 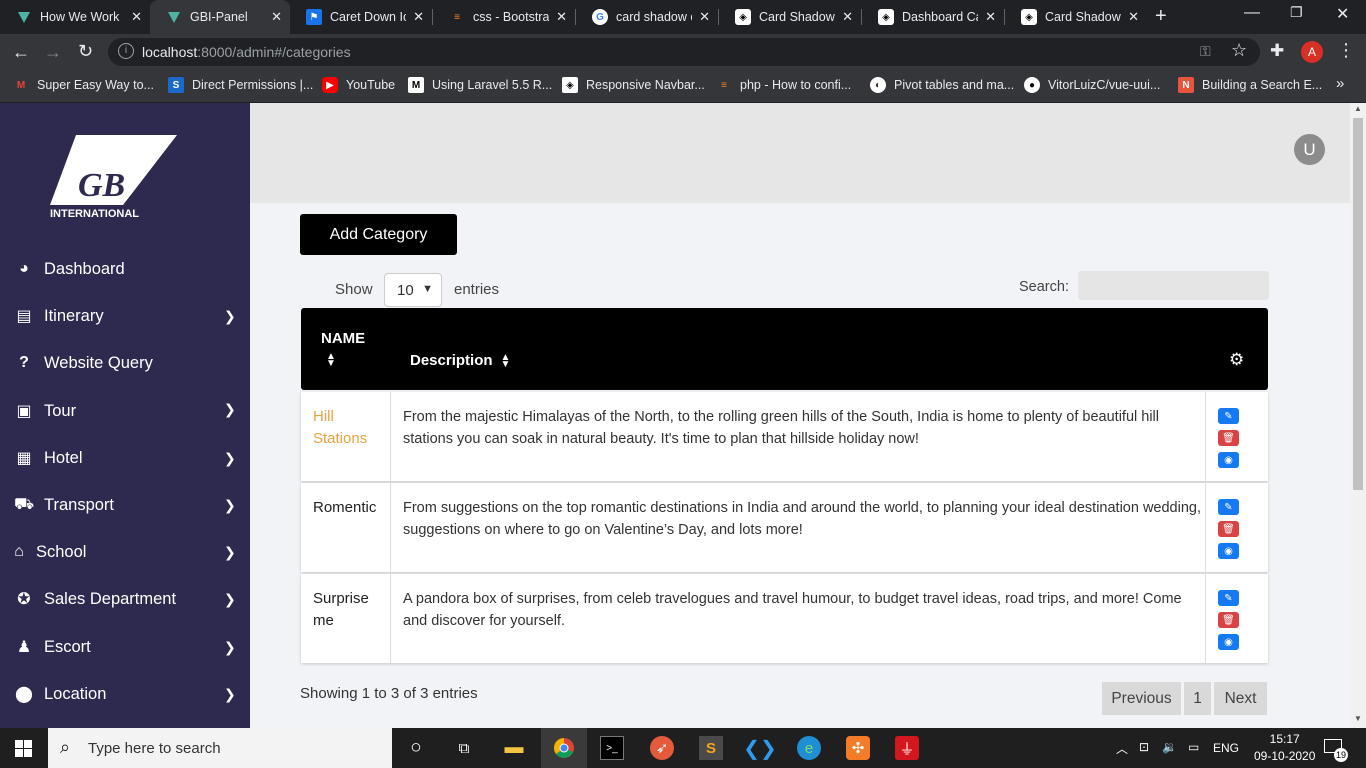 I want to click on browser-tab: ⚑ Caret Down Ic ✕, so click(x=361, y=17).